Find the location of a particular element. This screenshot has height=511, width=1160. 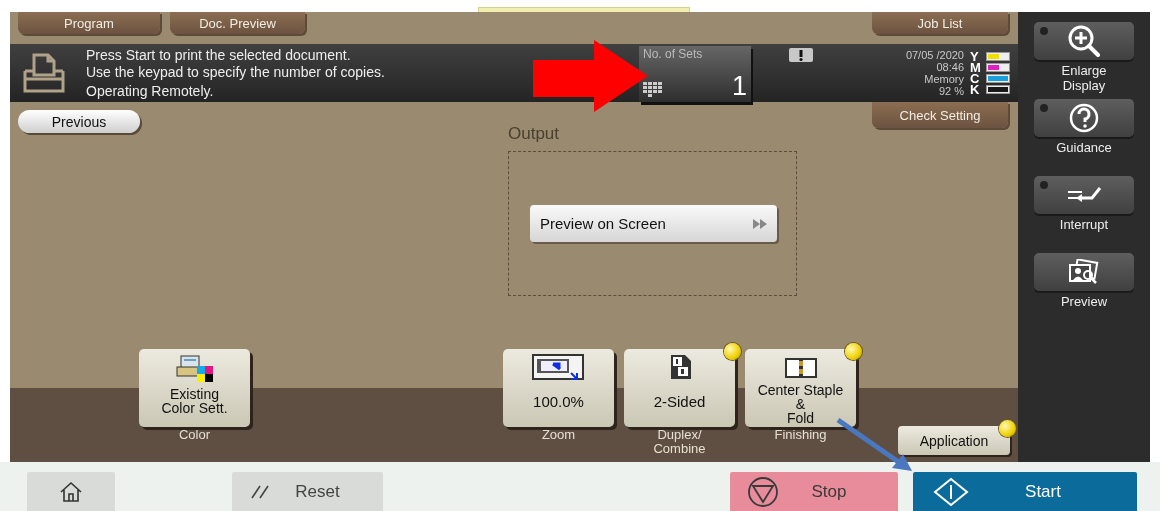

home-icon is located at coordinates (71, 491).